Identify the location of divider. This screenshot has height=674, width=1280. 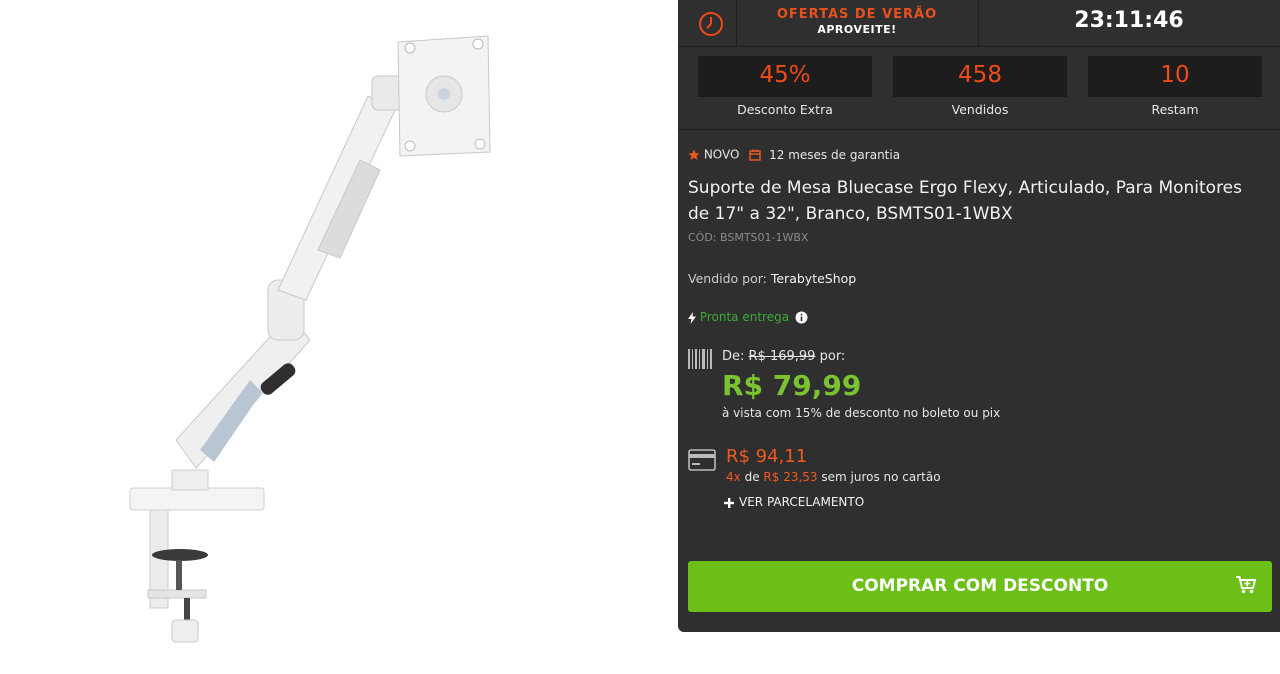
(979, 129).